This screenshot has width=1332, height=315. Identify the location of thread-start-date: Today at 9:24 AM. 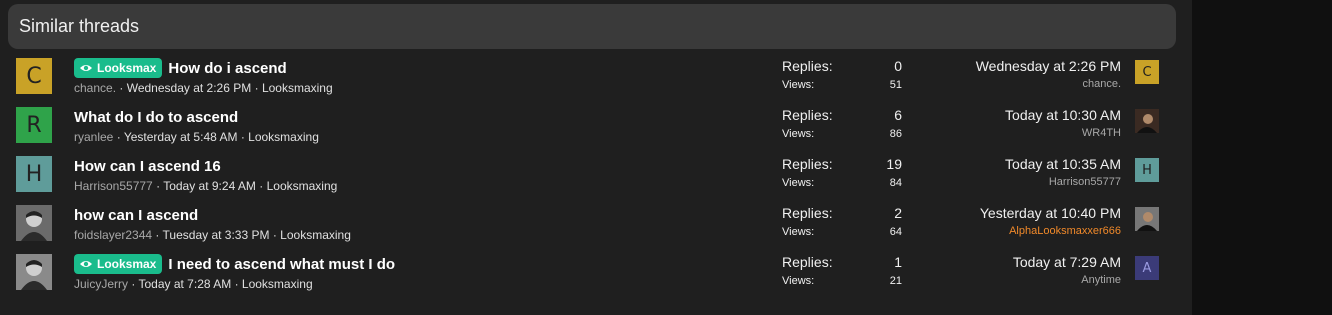
(209, 186).